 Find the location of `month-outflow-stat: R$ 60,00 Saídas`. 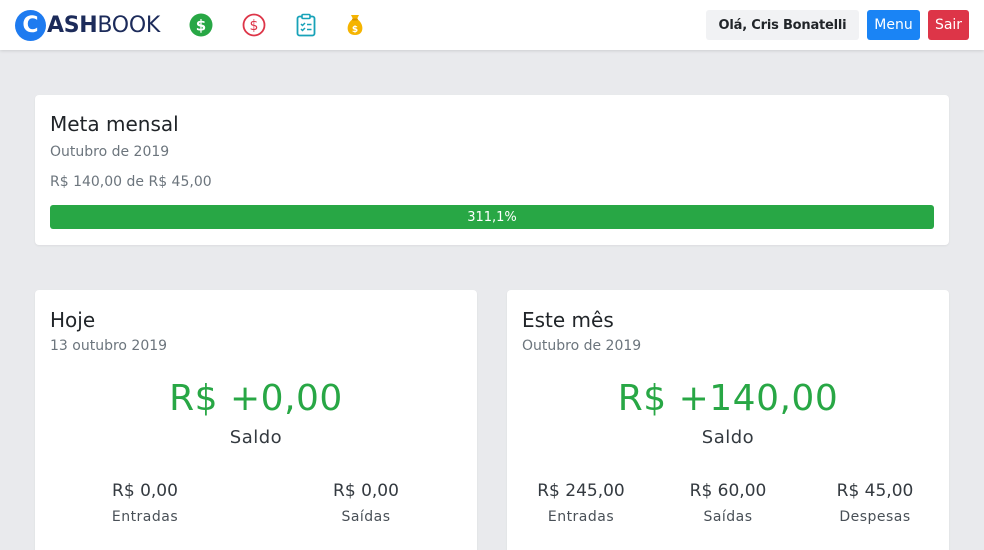

month-outflow-stat: R$ 60,00 Saídas is located at coordinates (728, 503).